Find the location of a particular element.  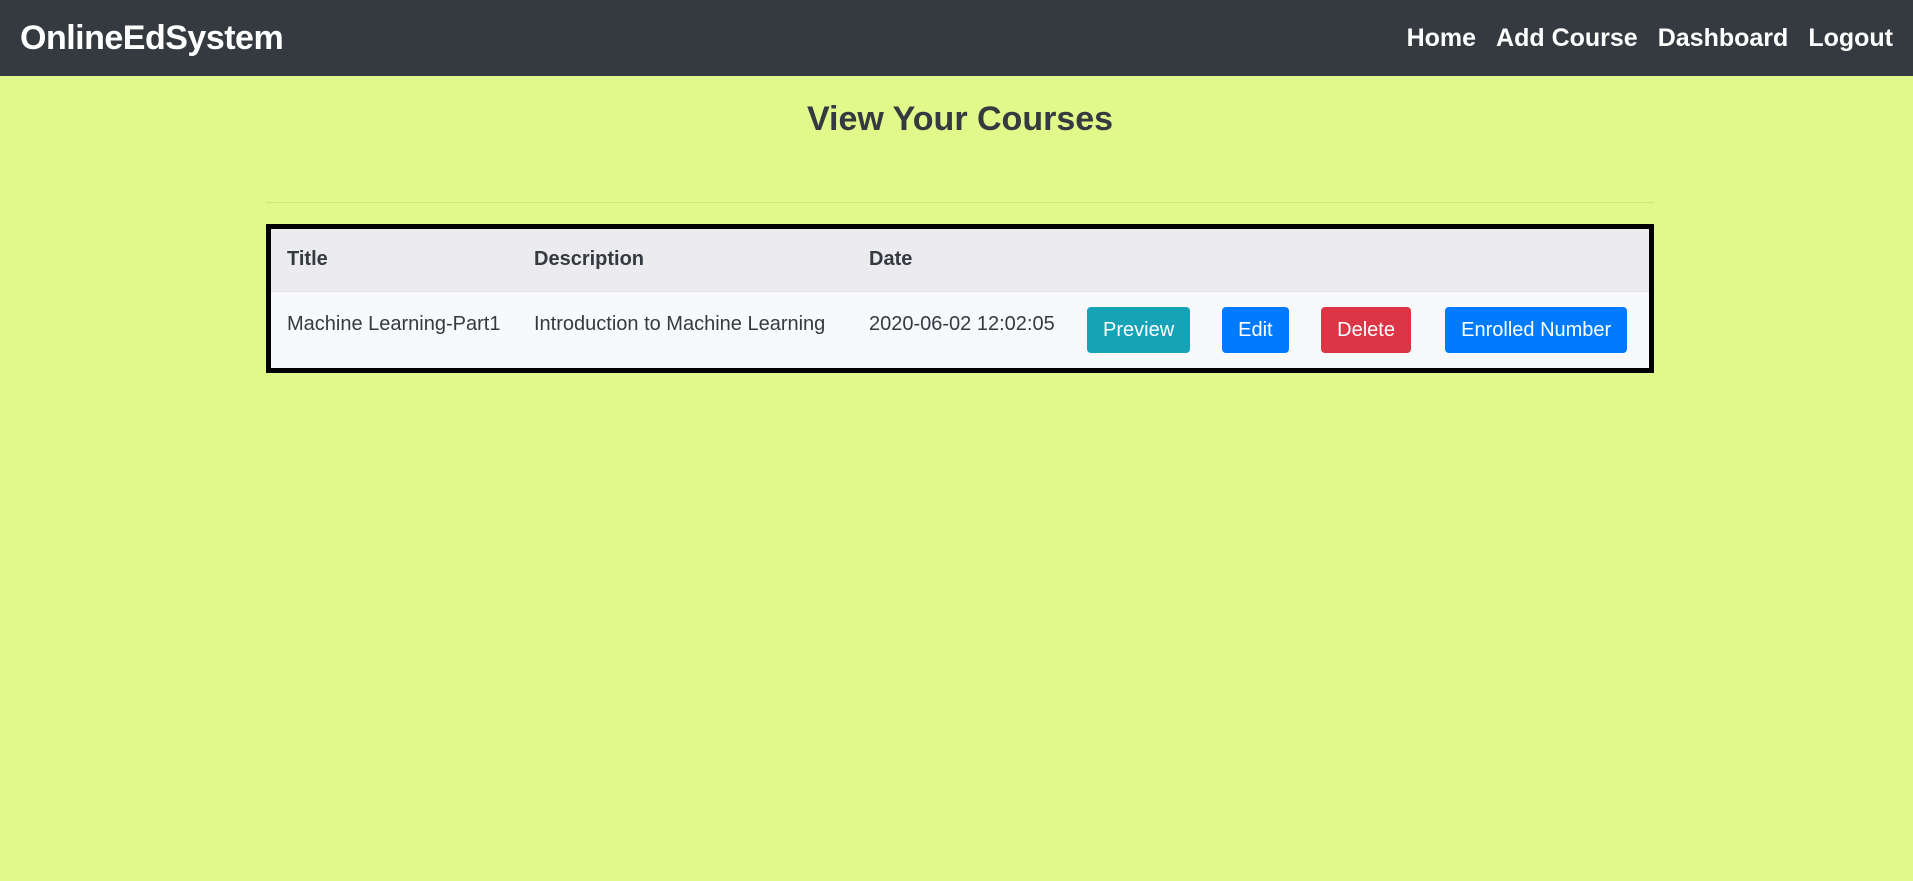

delete-cell: Delete is located at coordinates (1367, 329).